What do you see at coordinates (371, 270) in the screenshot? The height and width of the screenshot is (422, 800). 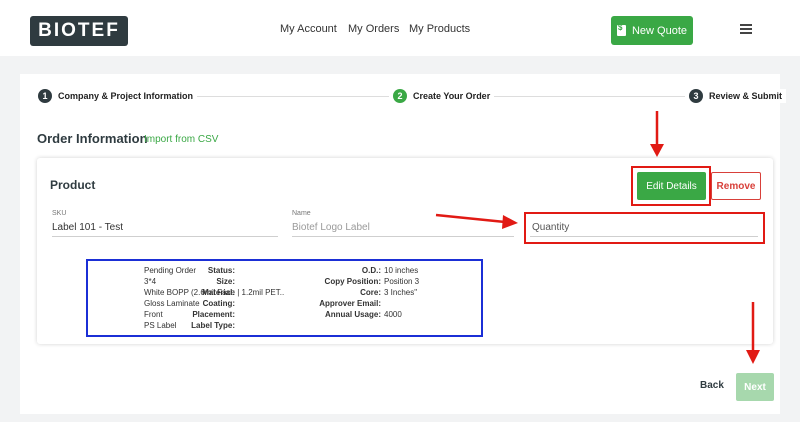 I see `detail-key: O.D.:` at bounding box center [371, 270].